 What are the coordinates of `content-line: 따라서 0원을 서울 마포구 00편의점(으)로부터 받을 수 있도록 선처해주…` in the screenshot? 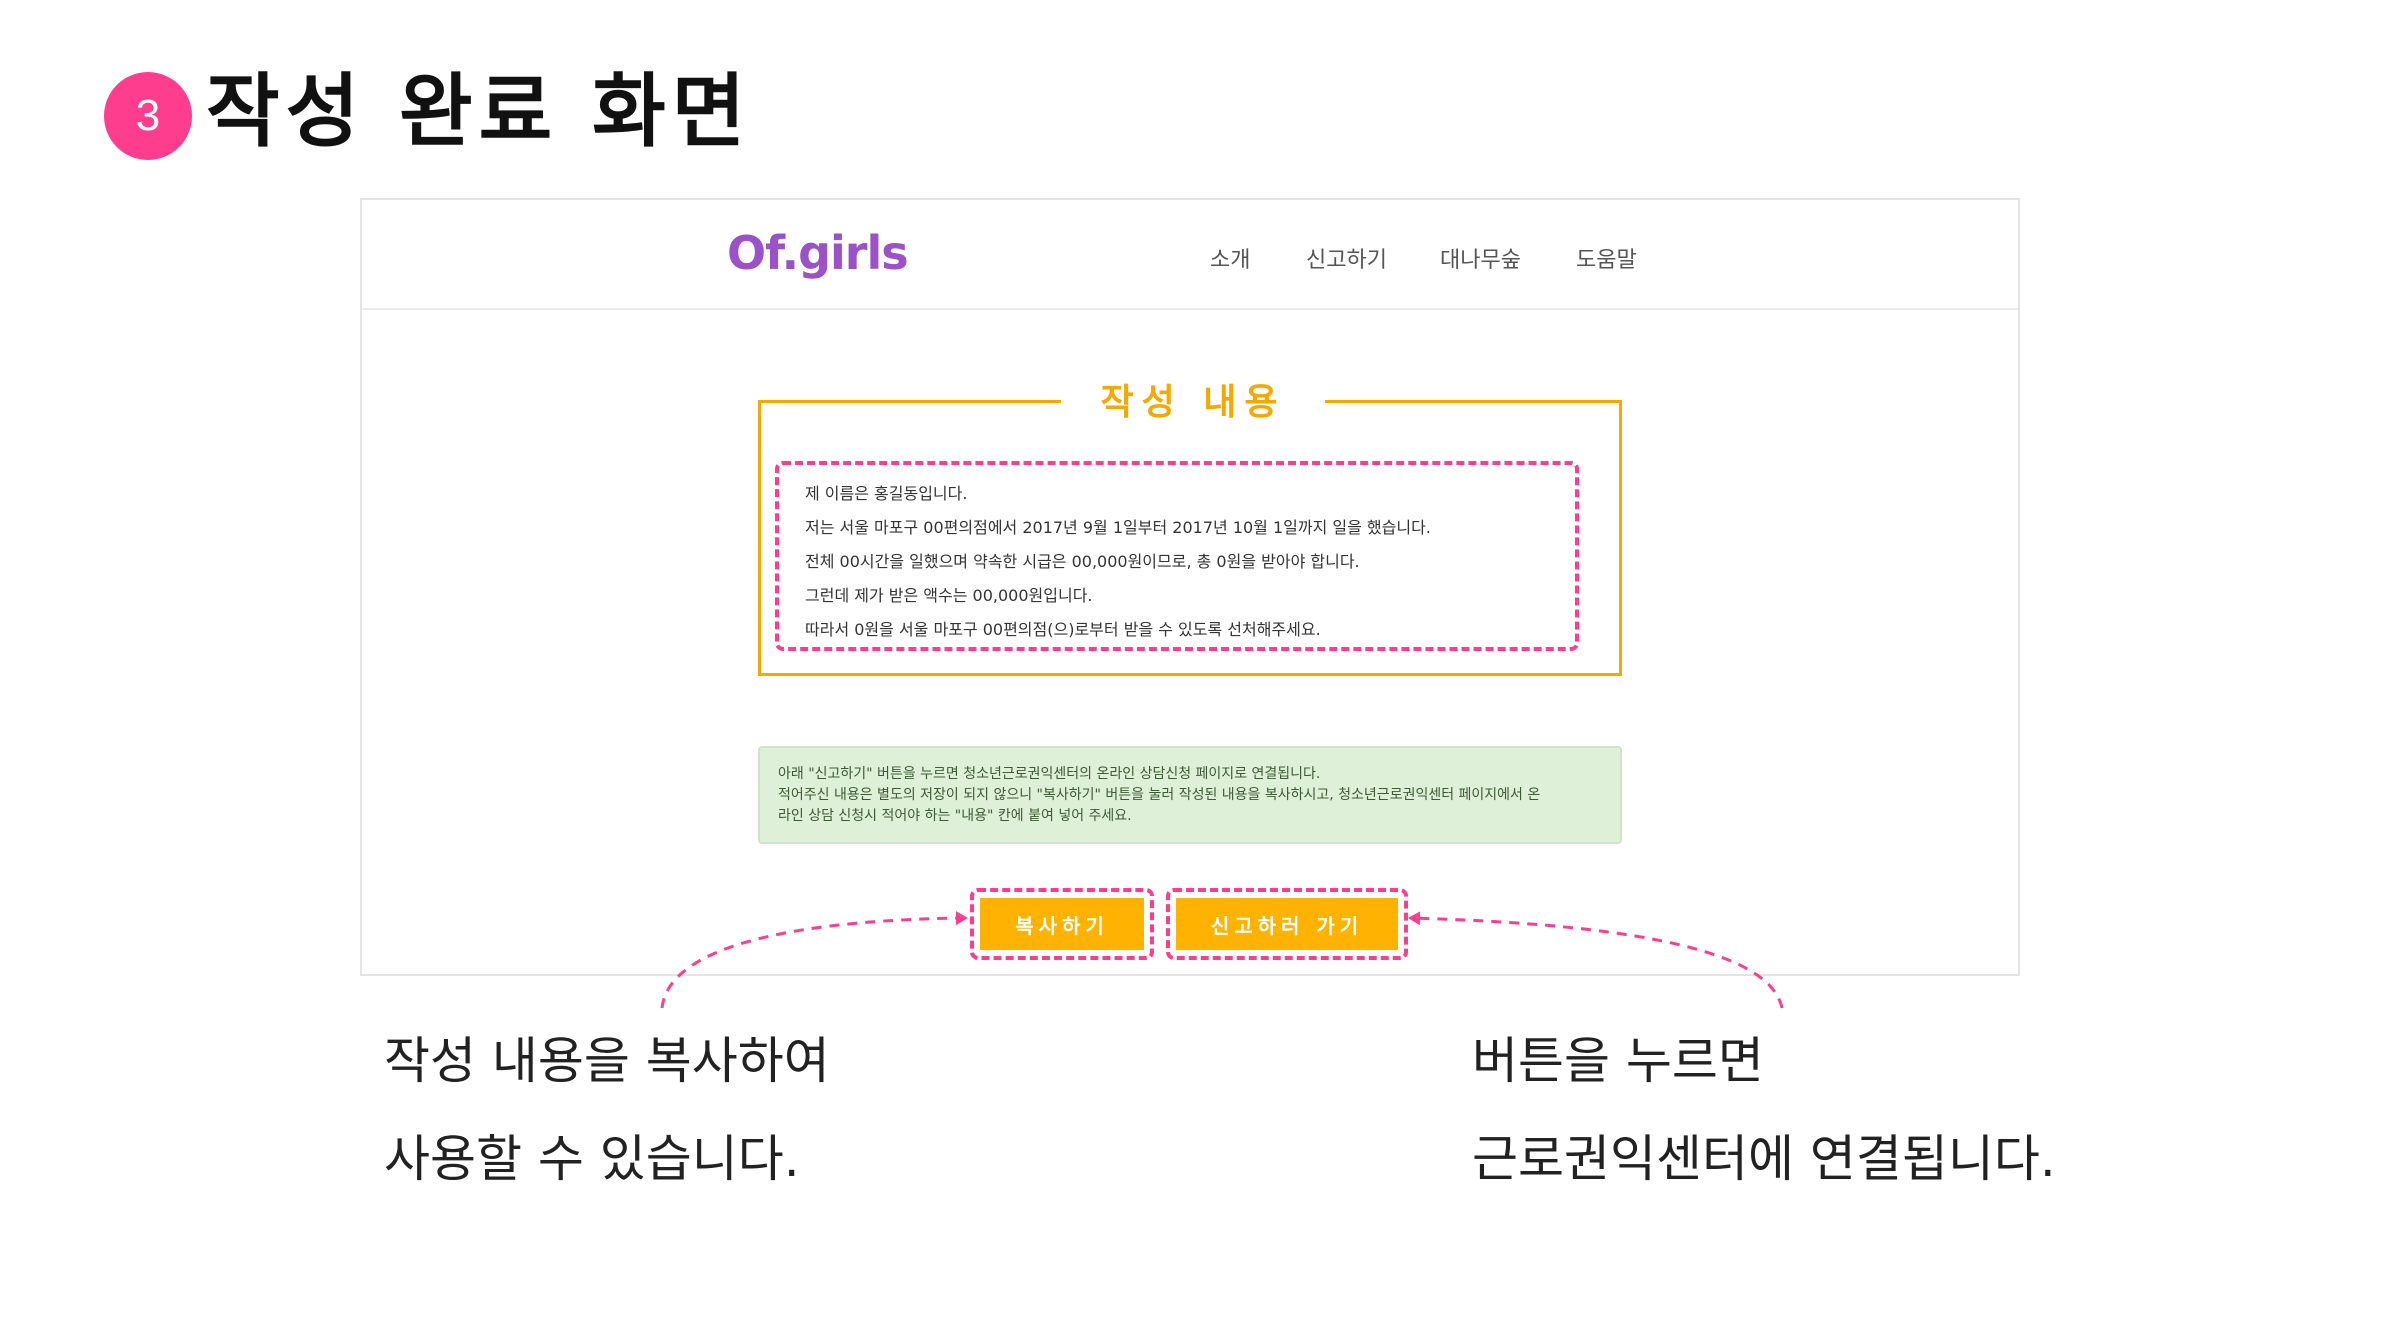 It's located at (1063, 629).